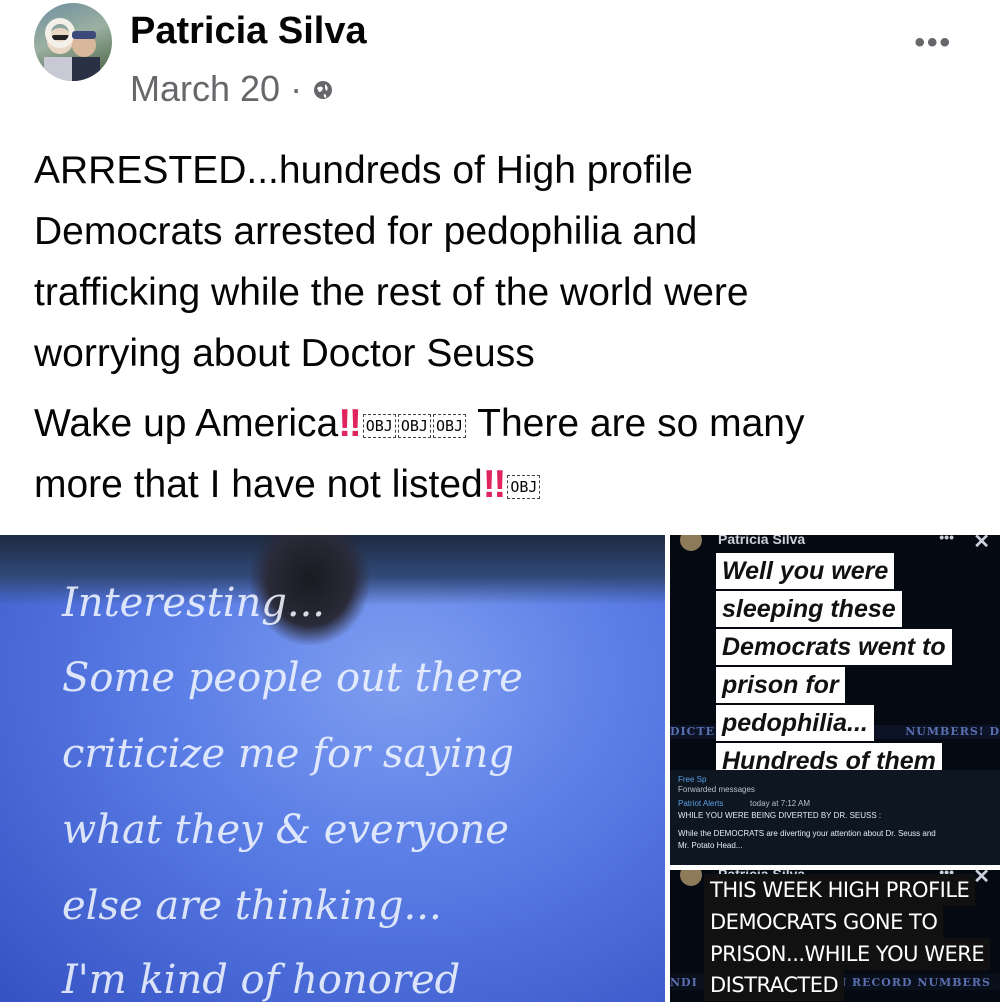 Image resolution: width=1000 pixels, height=1002 pixels. What do you see at coordinates (693, 731) in the screenshot?
I see `banner-left-text: DICTE` at bounding box center [693, 731].